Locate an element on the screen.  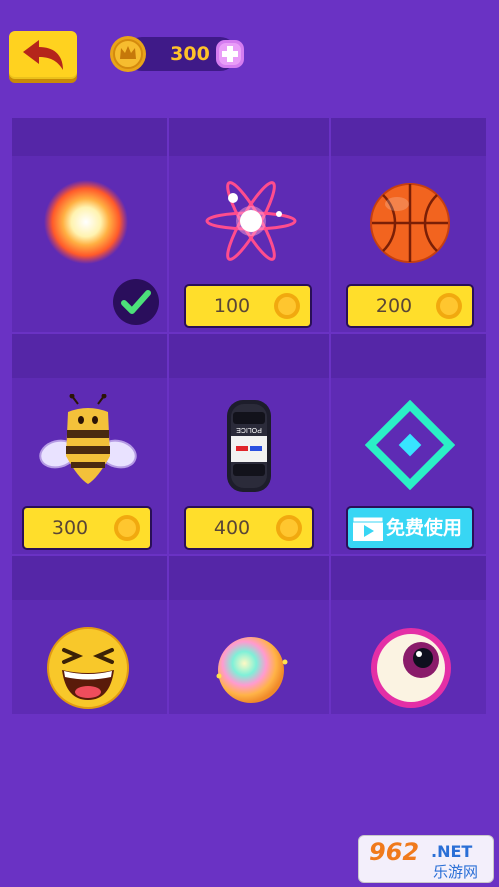
site-watermark: 962 .NET 乐游网 is located at coordinates (426, 859).